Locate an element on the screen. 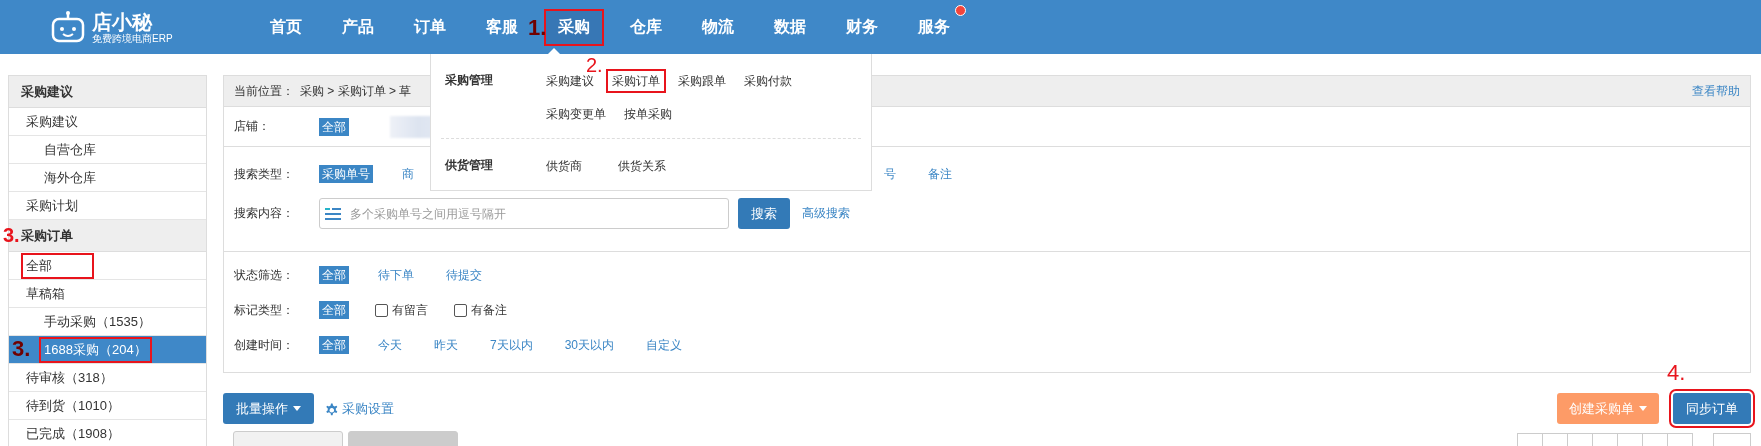 This screenshot has width=1761, height=446. checkbox-label: 有备注 is located at coordinates (489, 310).